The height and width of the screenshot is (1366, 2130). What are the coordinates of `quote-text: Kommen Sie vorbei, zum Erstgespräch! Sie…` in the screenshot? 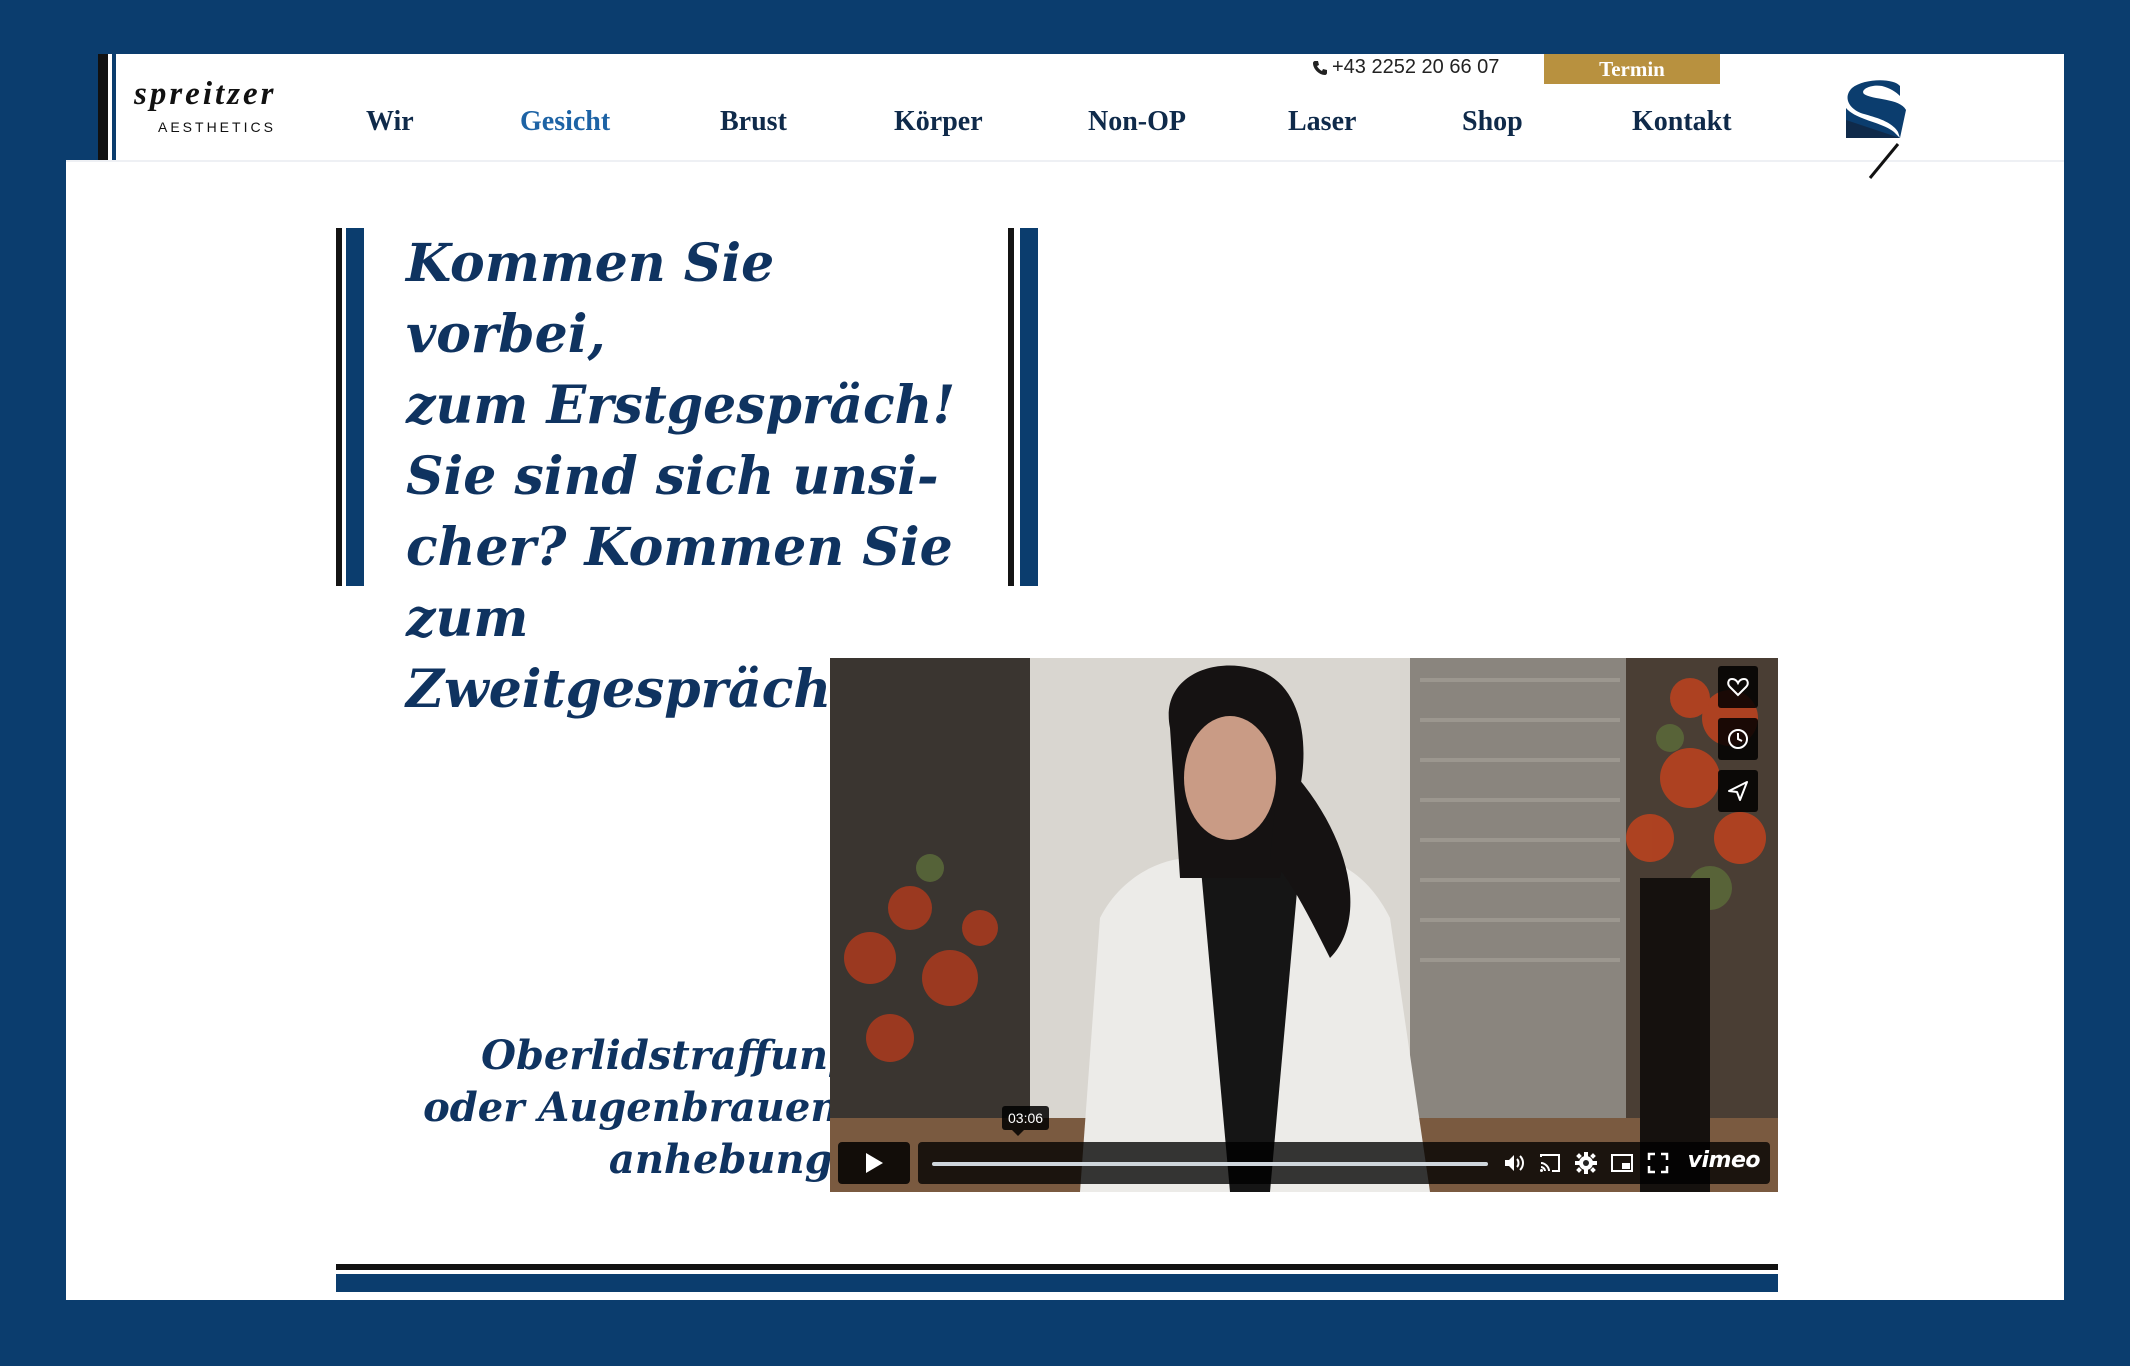 It's located at (696, 476).